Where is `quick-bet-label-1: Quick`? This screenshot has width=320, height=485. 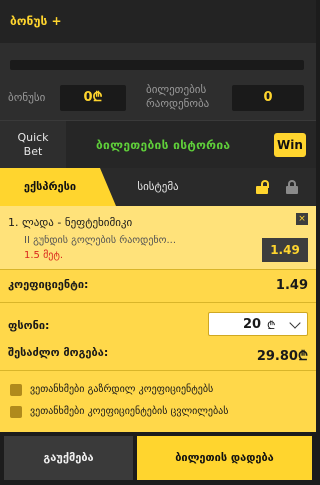 quick-bet-label-1: Quick is located at coordinates (33, 137).